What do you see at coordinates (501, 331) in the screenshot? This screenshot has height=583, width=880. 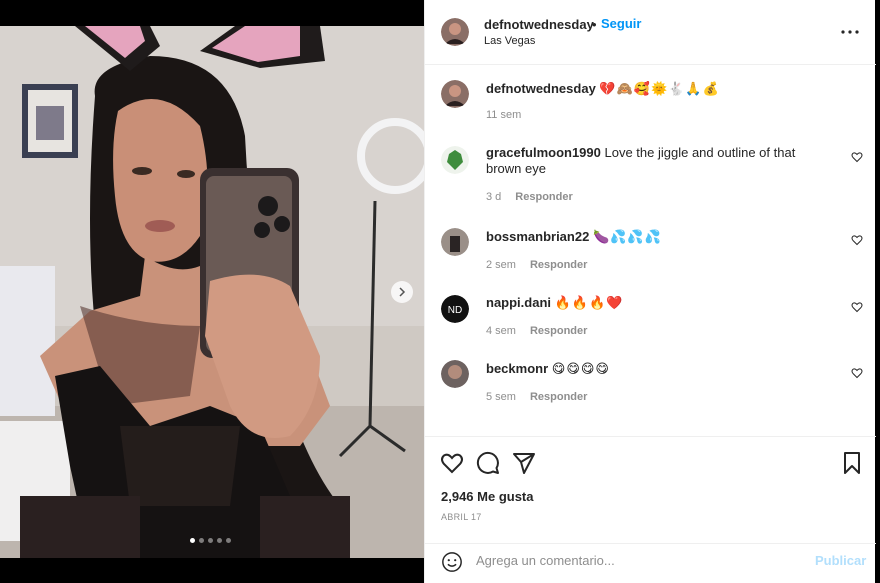 I see `comment-time: 4 sem` at bounding box center [501, 331].